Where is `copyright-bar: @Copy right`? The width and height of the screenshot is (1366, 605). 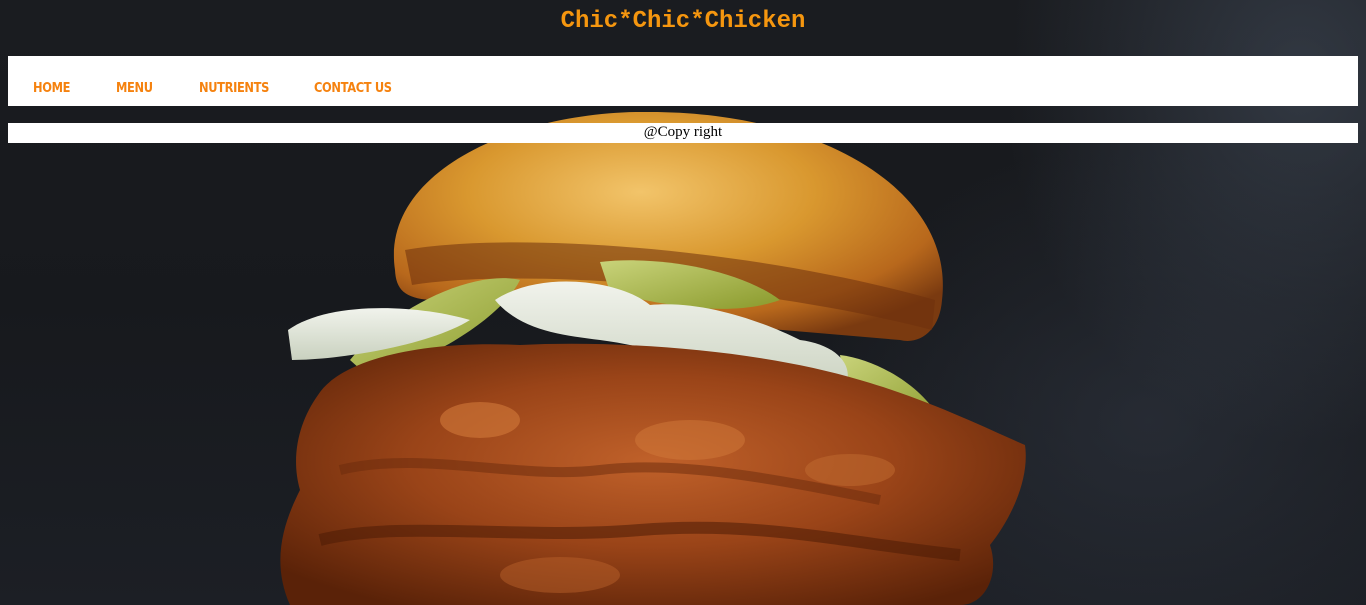 copyright-bar: @Copy right is located at coordinates (683, 133).